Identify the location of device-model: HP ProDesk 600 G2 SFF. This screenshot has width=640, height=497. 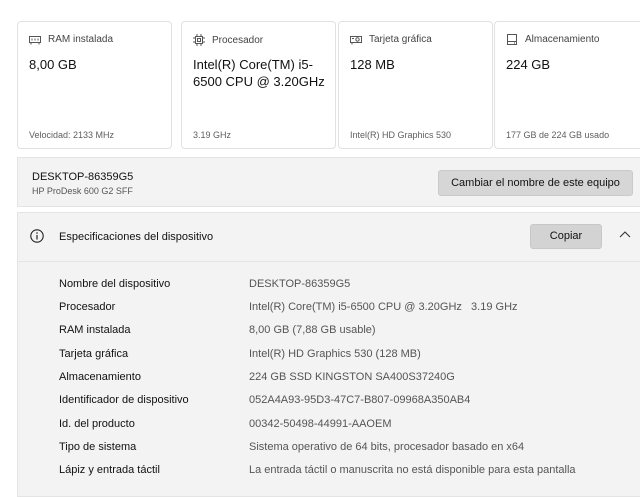
(82, 191).